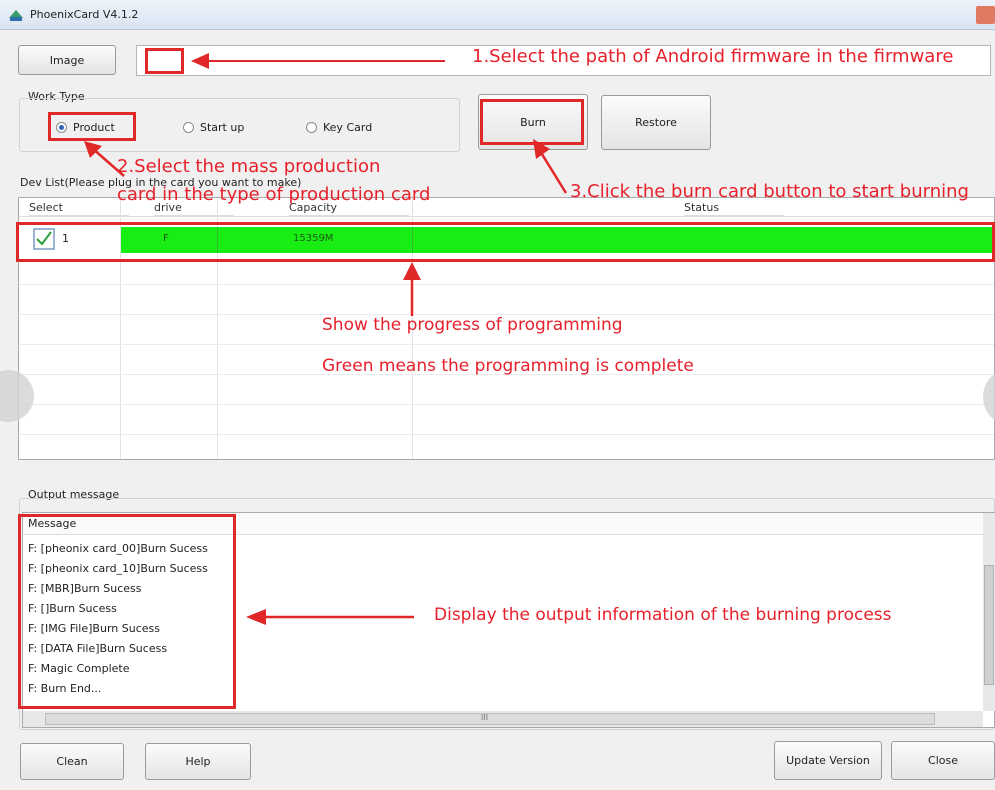 The image size is (995, 790). I want to click on radio-start-up-indicator, so click(188, 127).